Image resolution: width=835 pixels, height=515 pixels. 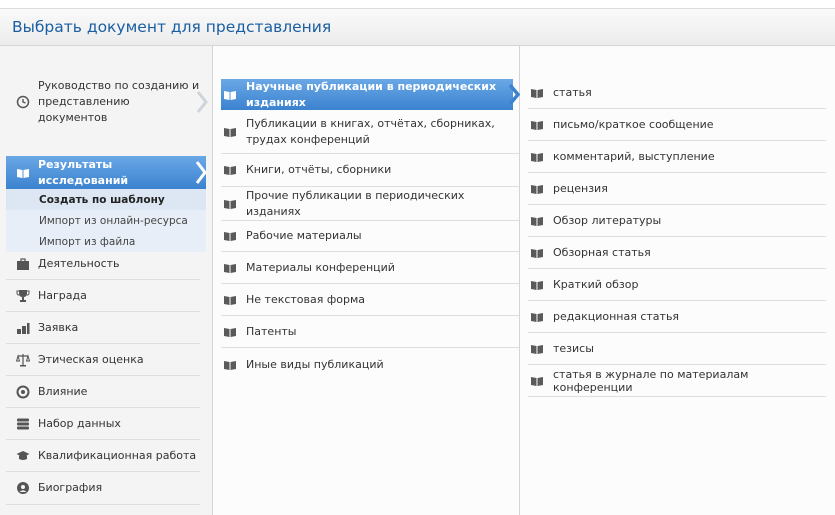 I want to click on type-other-publications: Иные виды публикаций, so click(x=370, y=364).